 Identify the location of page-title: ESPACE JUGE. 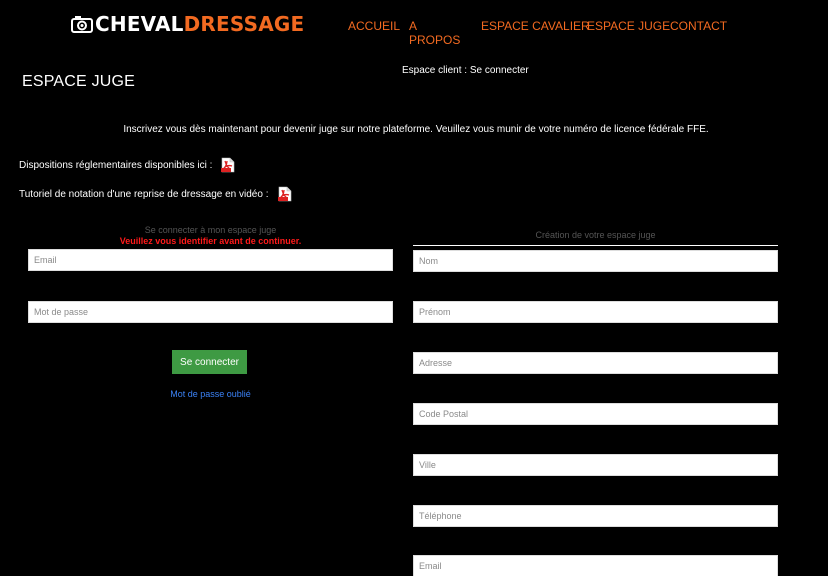
(79, 81).